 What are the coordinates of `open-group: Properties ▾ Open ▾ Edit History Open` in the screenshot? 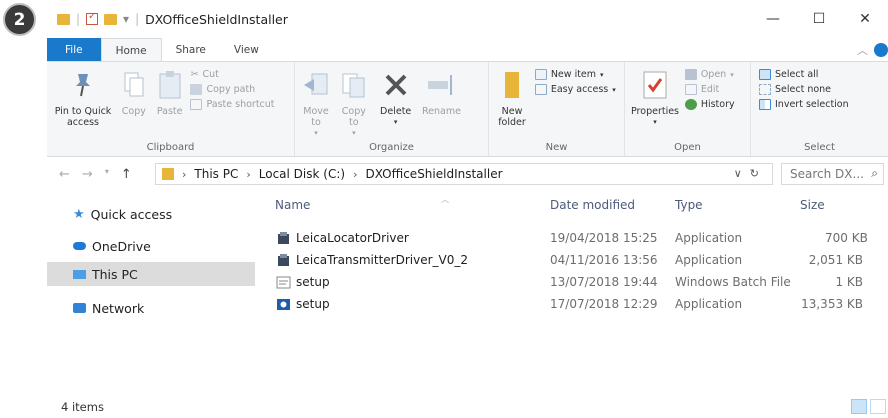 It's located at (688, 109).